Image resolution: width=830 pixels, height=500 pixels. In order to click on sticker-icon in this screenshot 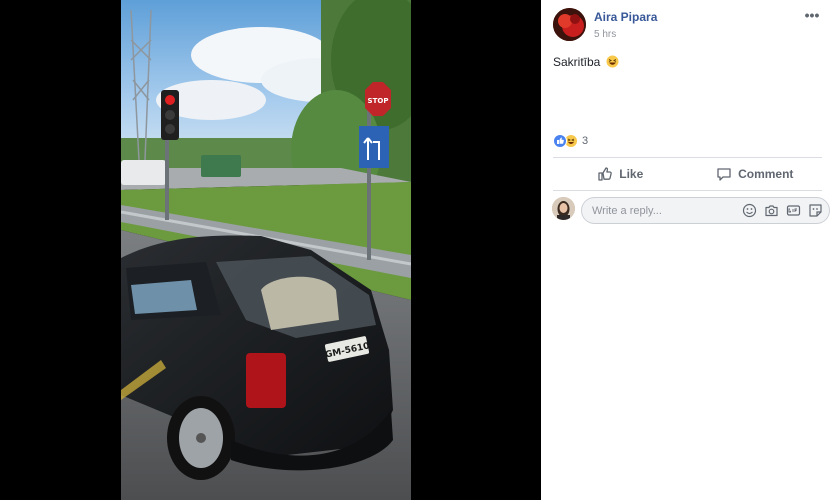, I will do `click(815, 210)`.